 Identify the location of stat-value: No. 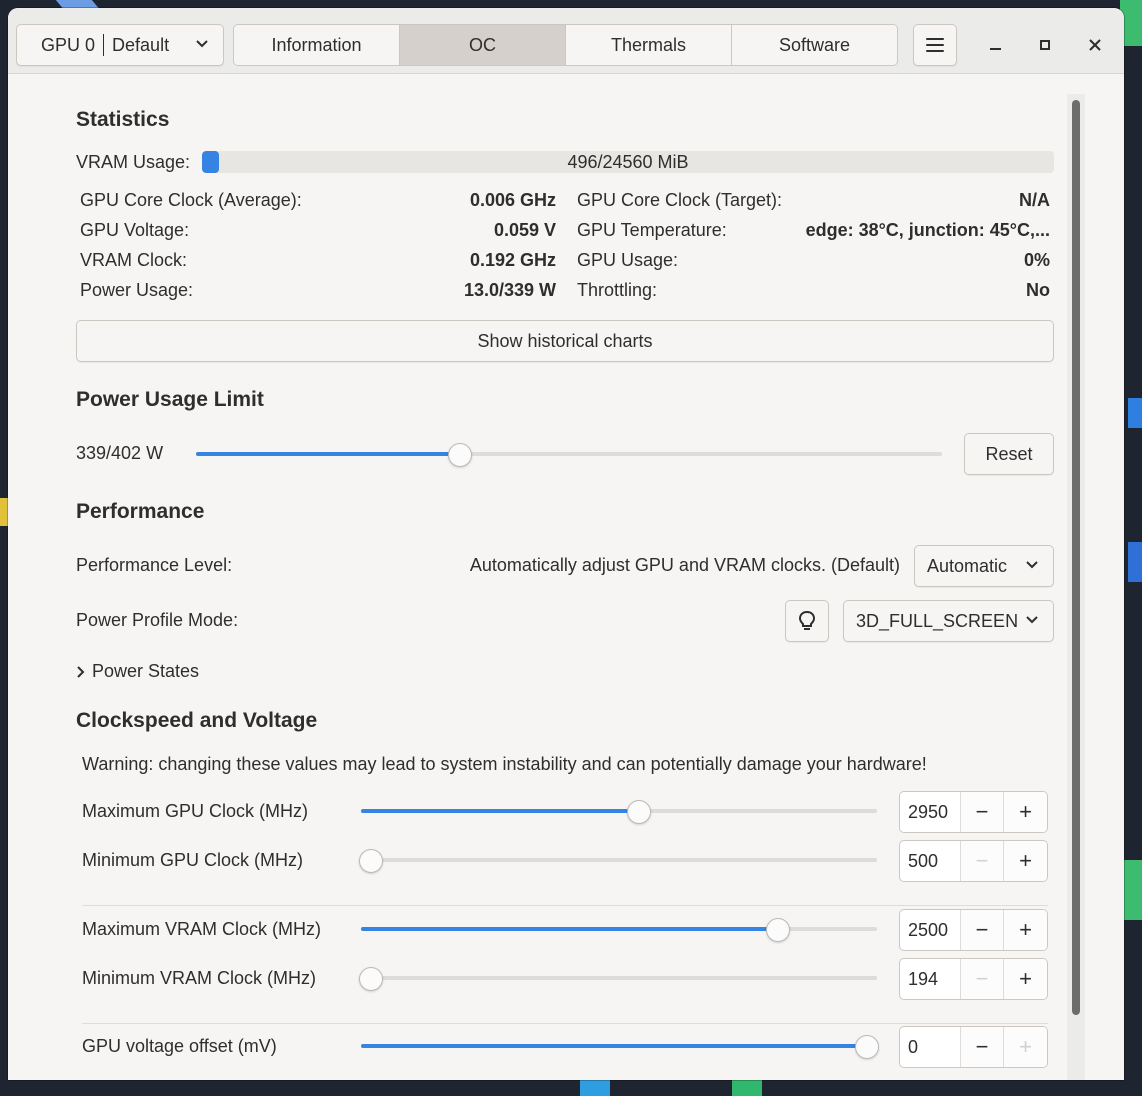
(1038, 290).